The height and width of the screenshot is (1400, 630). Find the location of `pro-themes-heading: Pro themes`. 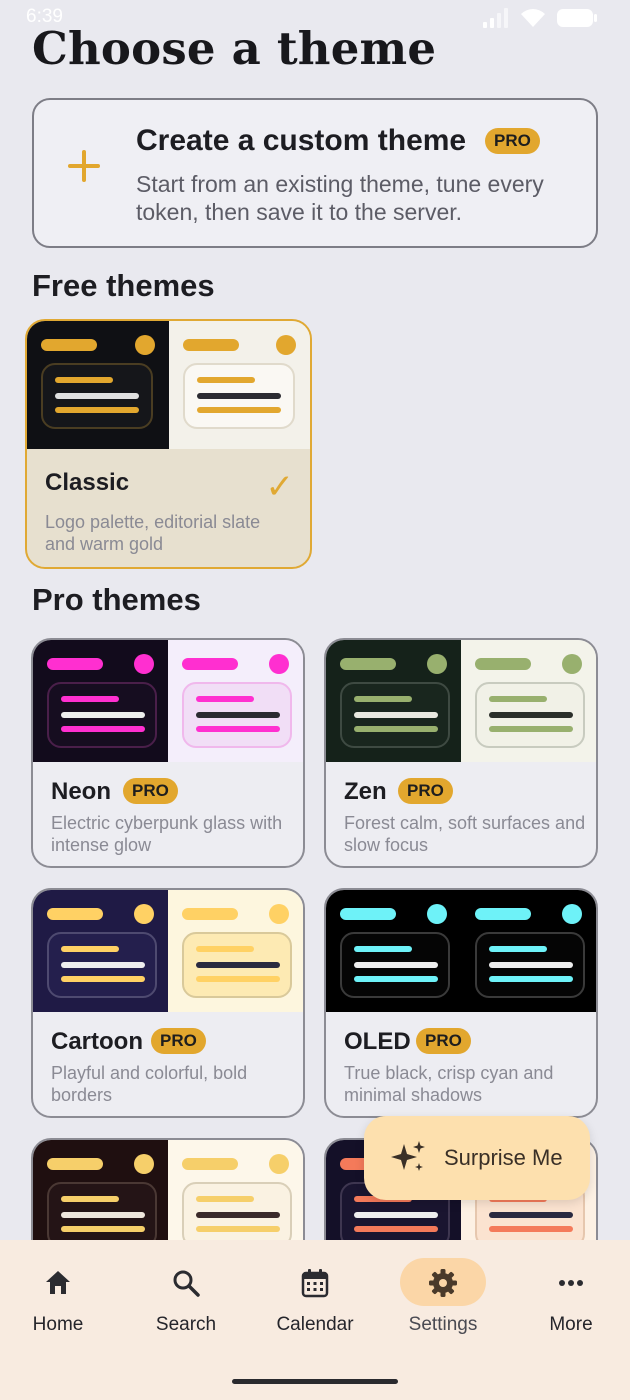

pro-themes-heading: Pro themes is located at coordinates (116, 599).